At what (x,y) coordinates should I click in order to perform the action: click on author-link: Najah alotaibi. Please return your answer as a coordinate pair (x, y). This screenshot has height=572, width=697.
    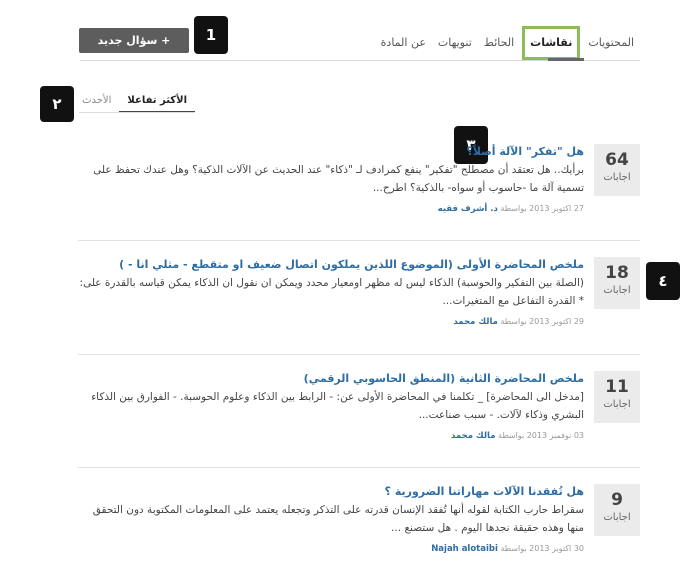
    Looking at the image, I should click on (464, 549).